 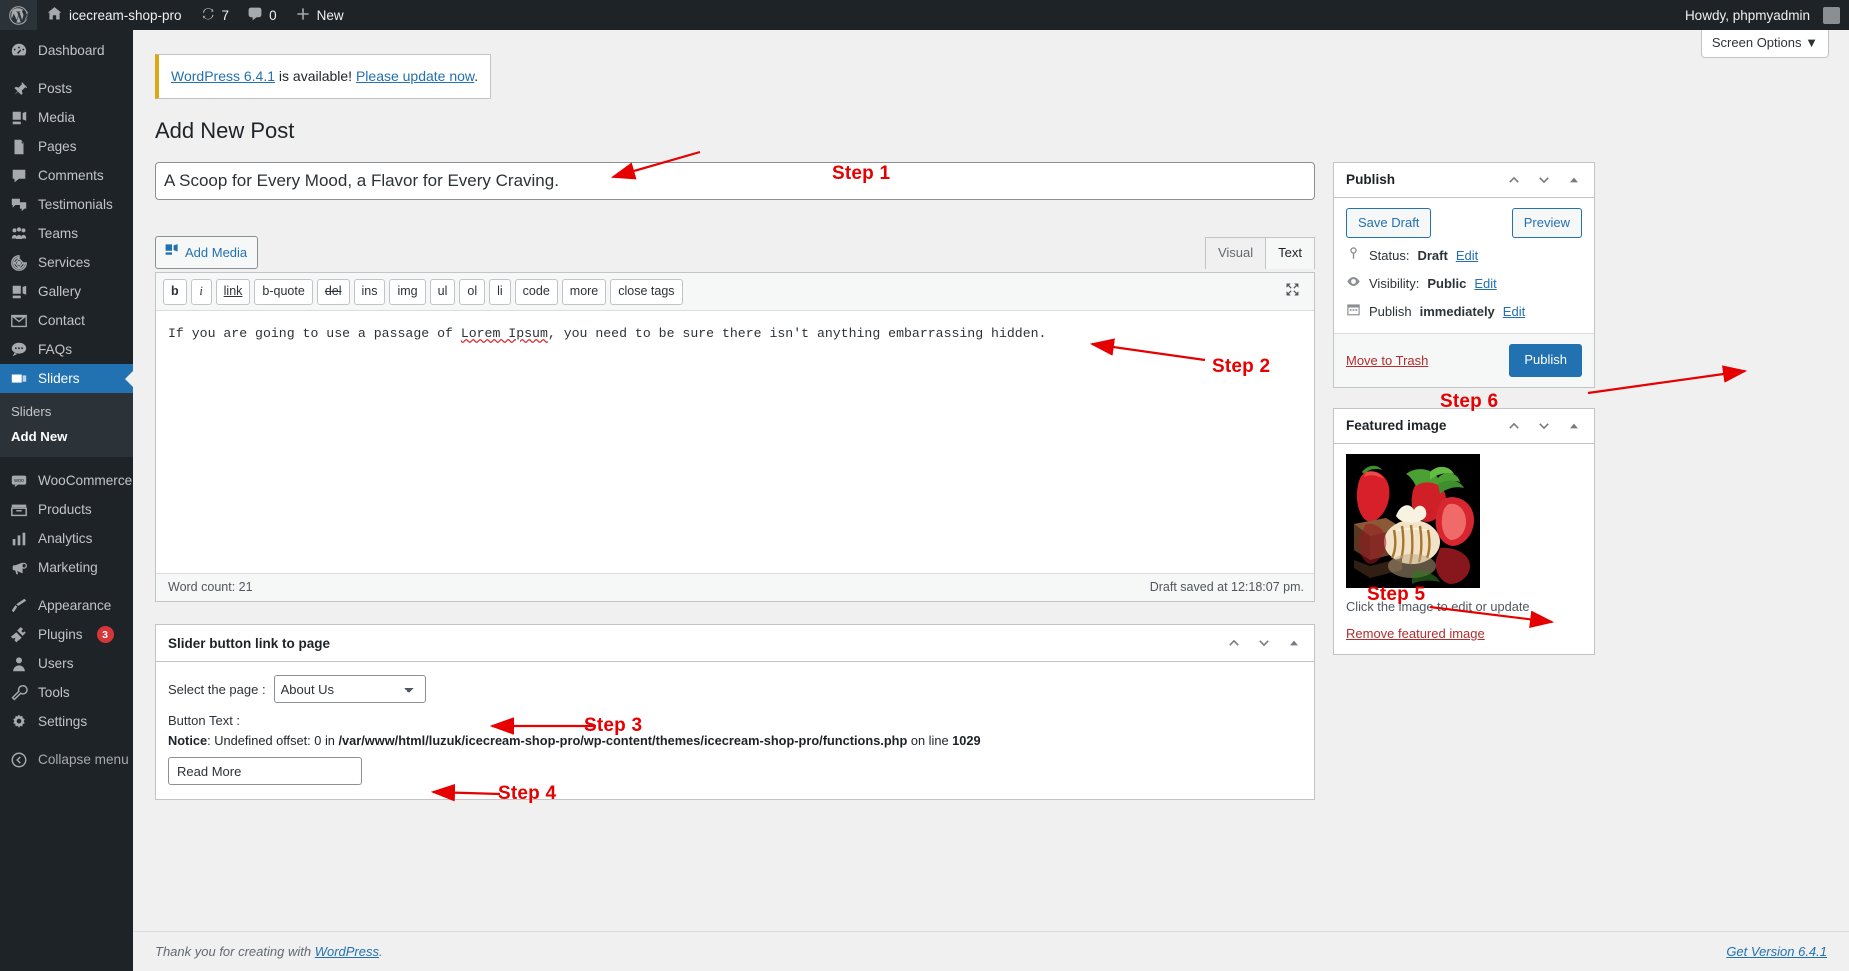 I want to click on metabox-move-down-button, so click(x=1264, y=643).